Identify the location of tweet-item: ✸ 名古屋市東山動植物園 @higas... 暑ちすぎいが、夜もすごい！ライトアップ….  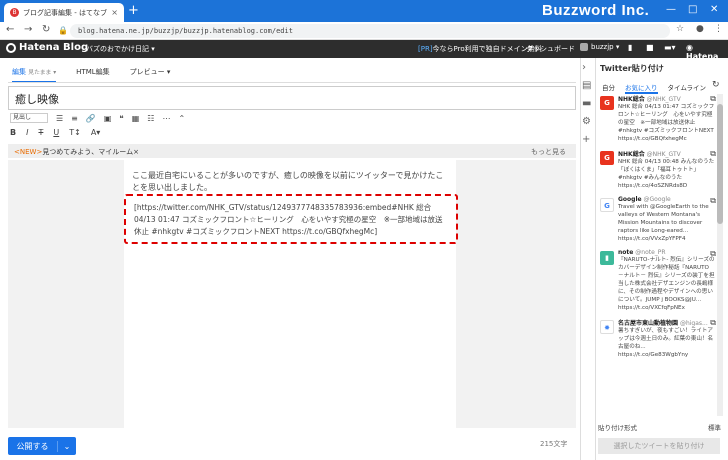
(657, 338).